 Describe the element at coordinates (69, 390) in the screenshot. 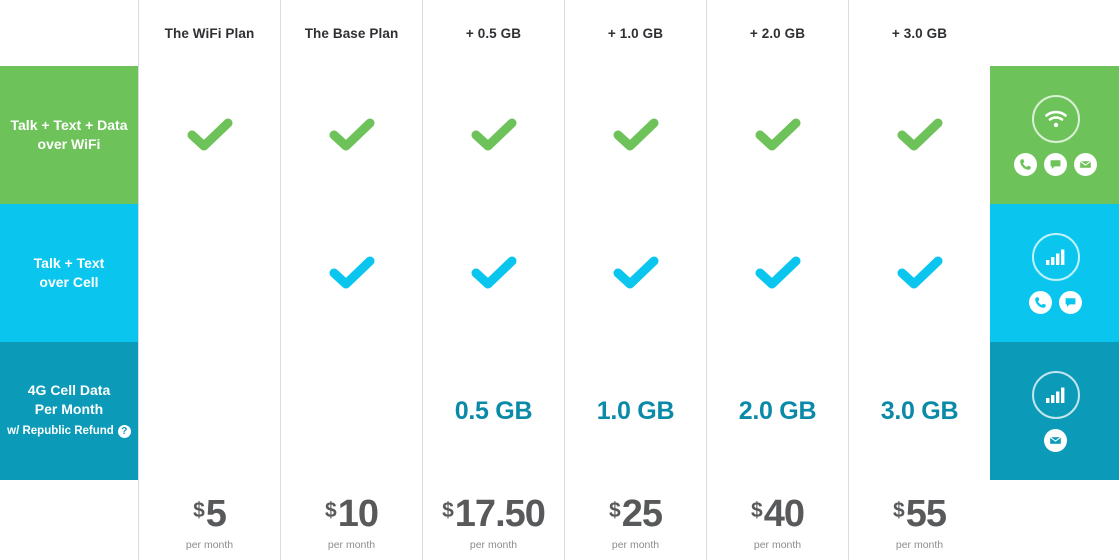

I see `row-label-line1: 4G Cell Data` at that location.